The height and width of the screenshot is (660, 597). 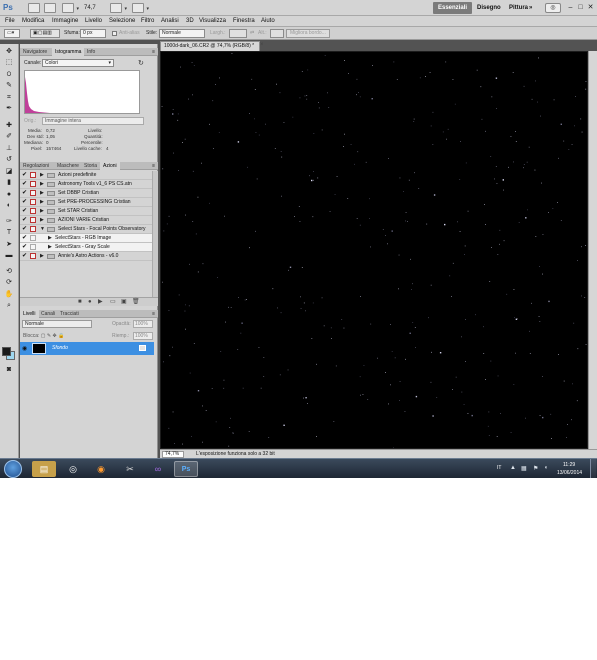 I want to click on swap-icon: ⇄, so click(x=252, y=33).